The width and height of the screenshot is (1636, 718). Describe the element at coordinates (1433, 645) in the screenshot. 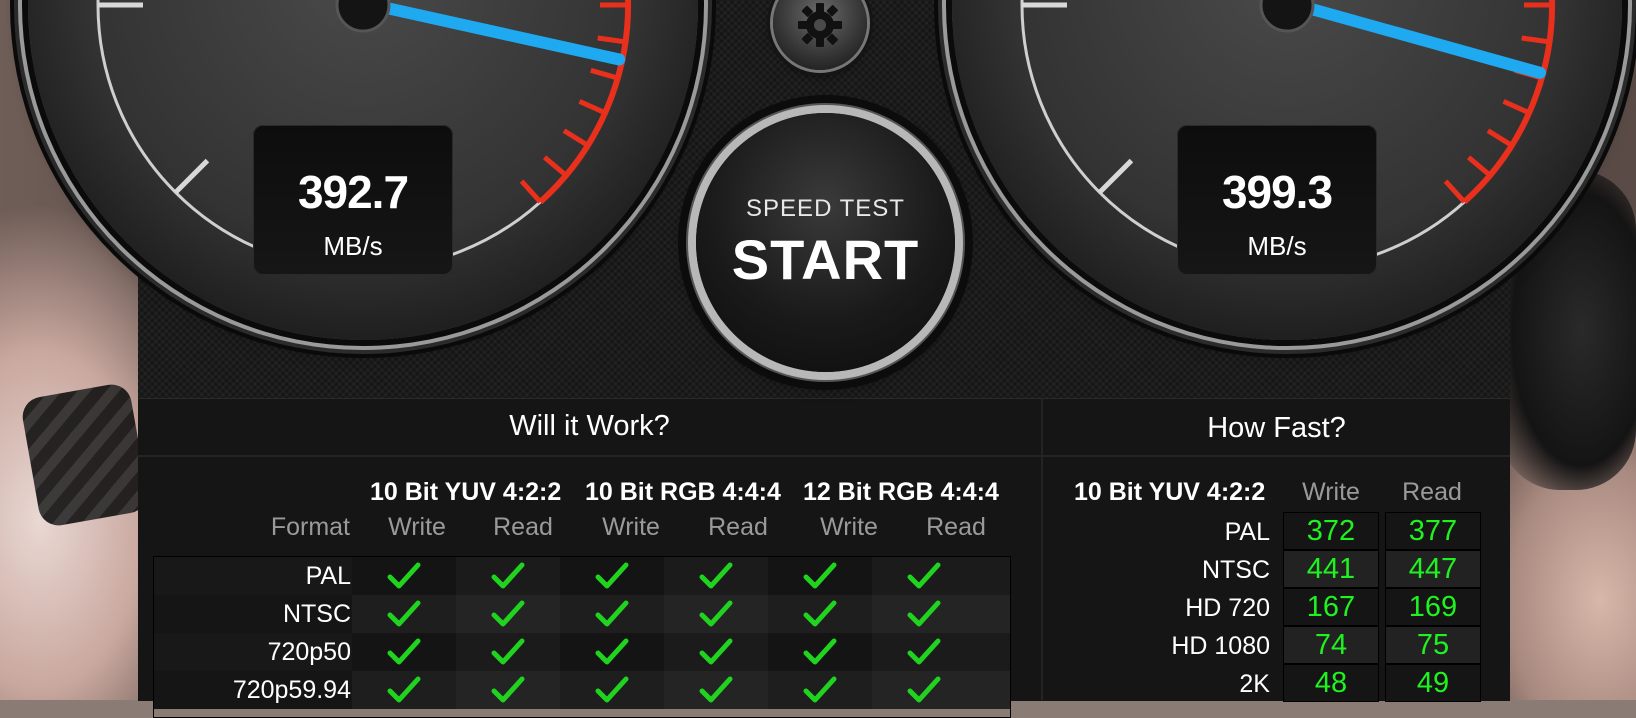

I see `how-fast-read-value: 75` at that location.